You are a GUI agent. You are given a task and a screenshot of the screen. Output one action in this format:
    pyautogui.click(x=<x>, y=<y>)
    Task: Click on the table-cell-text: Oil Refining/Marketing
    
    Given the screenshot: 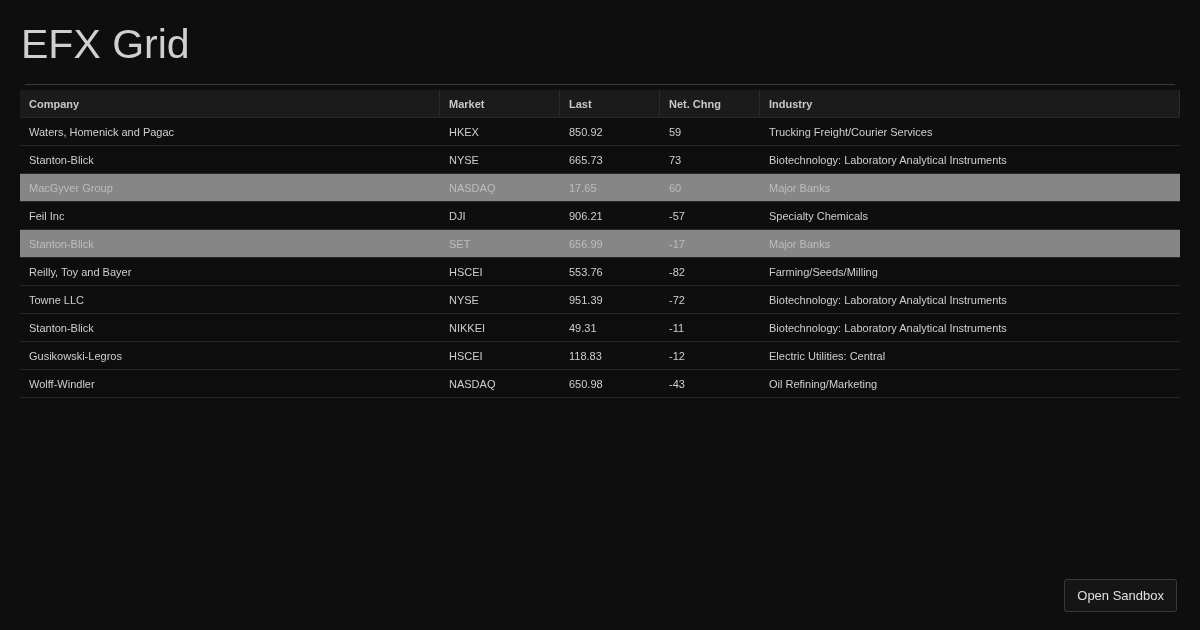 What is the action you would take?
    pyautogui.click(x=823, y=384)
    